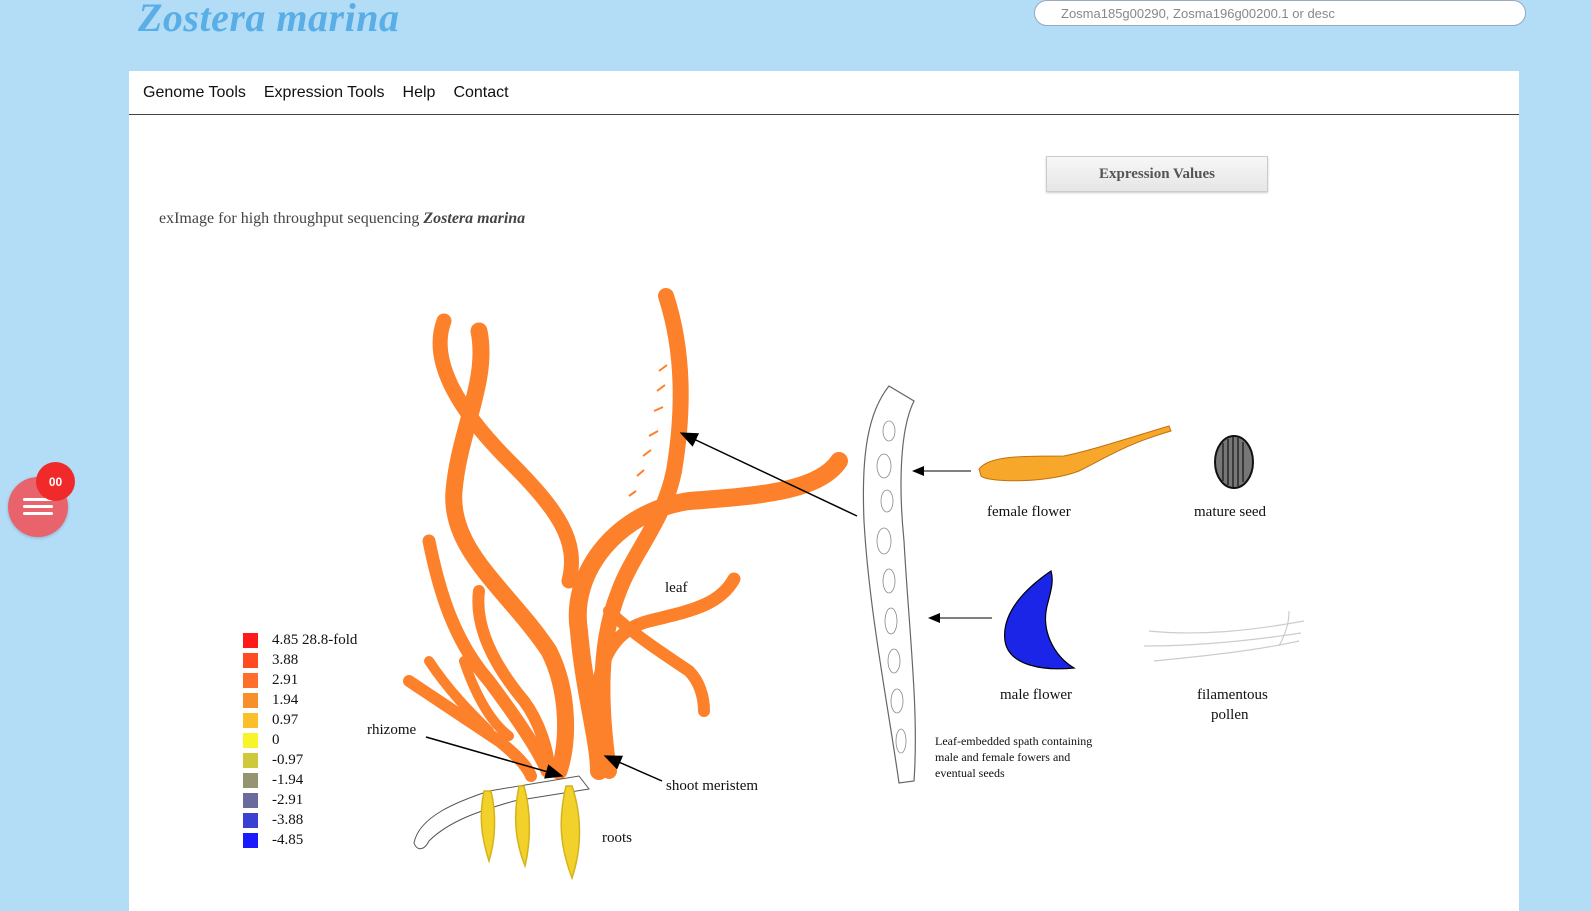 The height and width of the screenshot is (911, 1591). What do you see at coordinates (1280, 13) in the screenshot?
I see `search-input` at bounding box center [1280, 13].